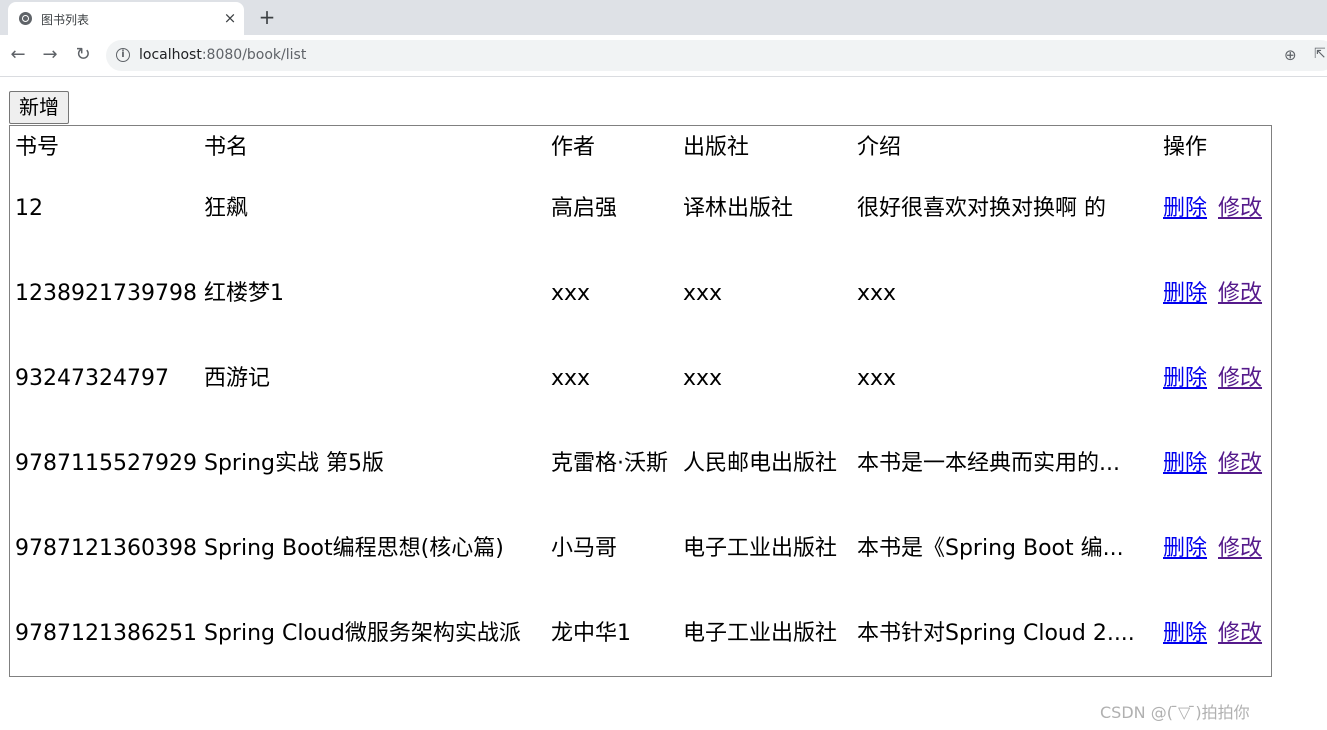 The height and width of the screenshot is (730, 1327). Describe the element at coordinates (123, 55) in the screenshot. I see `info-icon: i` at that location.